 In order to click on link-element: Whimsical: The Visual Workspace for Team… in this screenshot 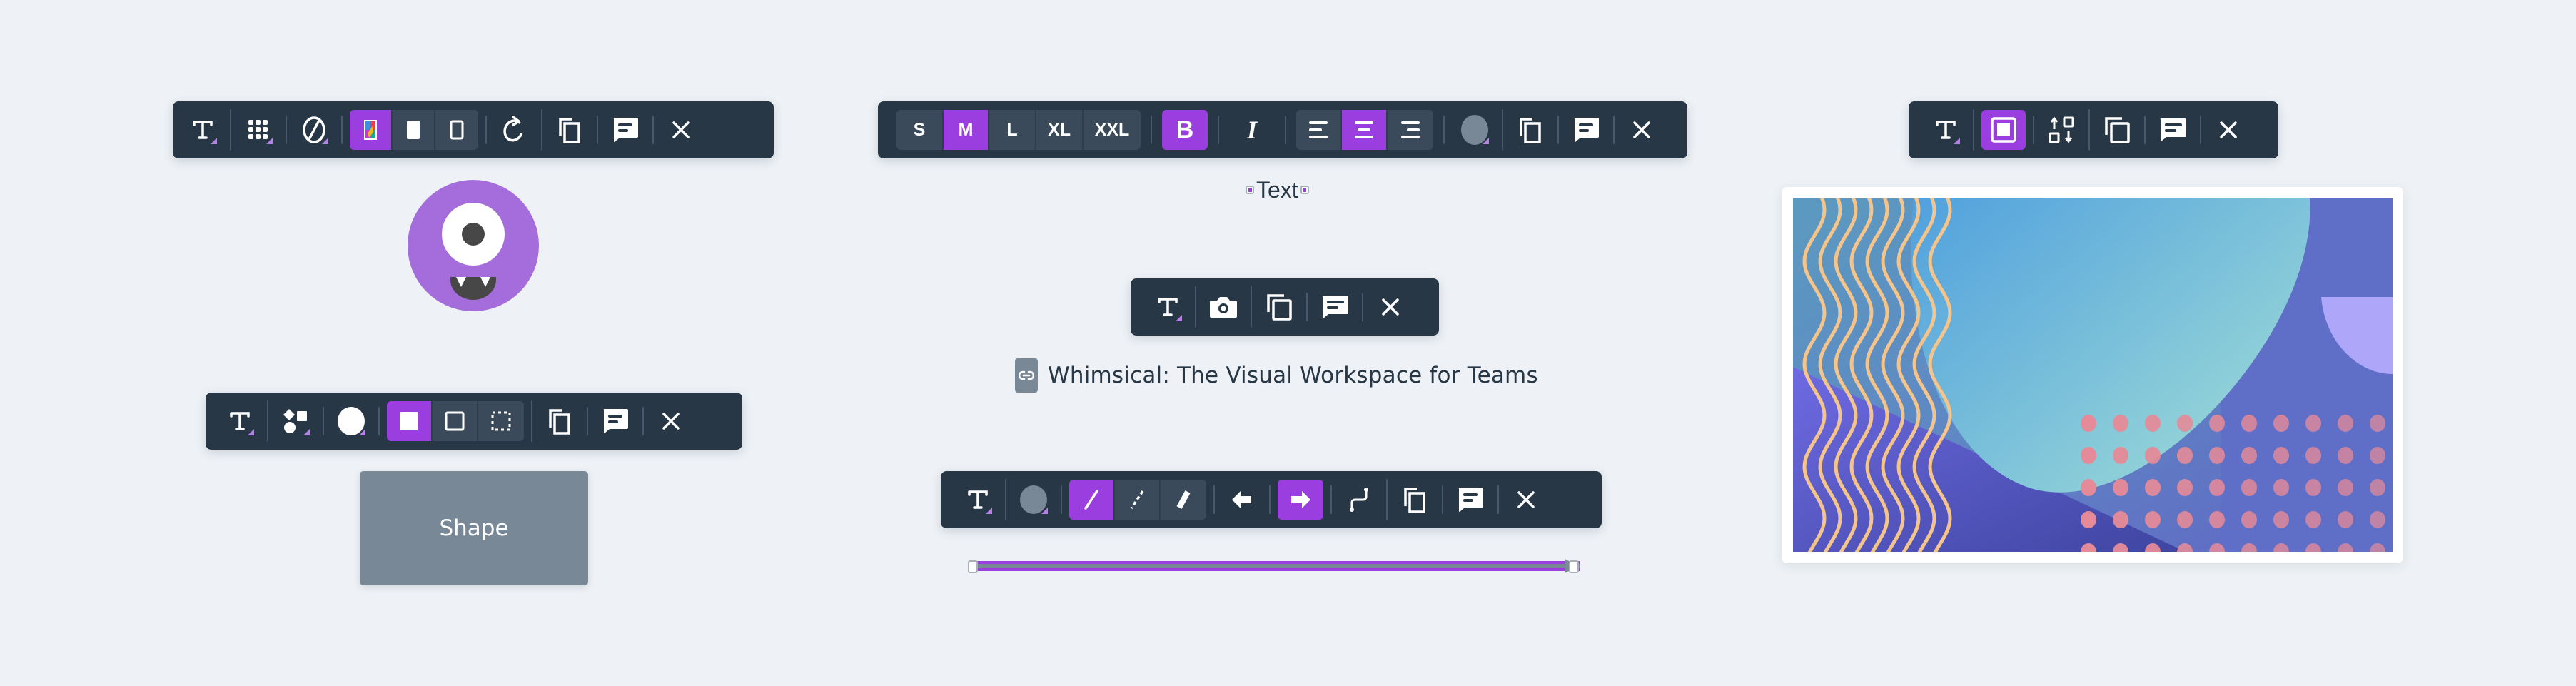, I will do `click(1276, 375)`.